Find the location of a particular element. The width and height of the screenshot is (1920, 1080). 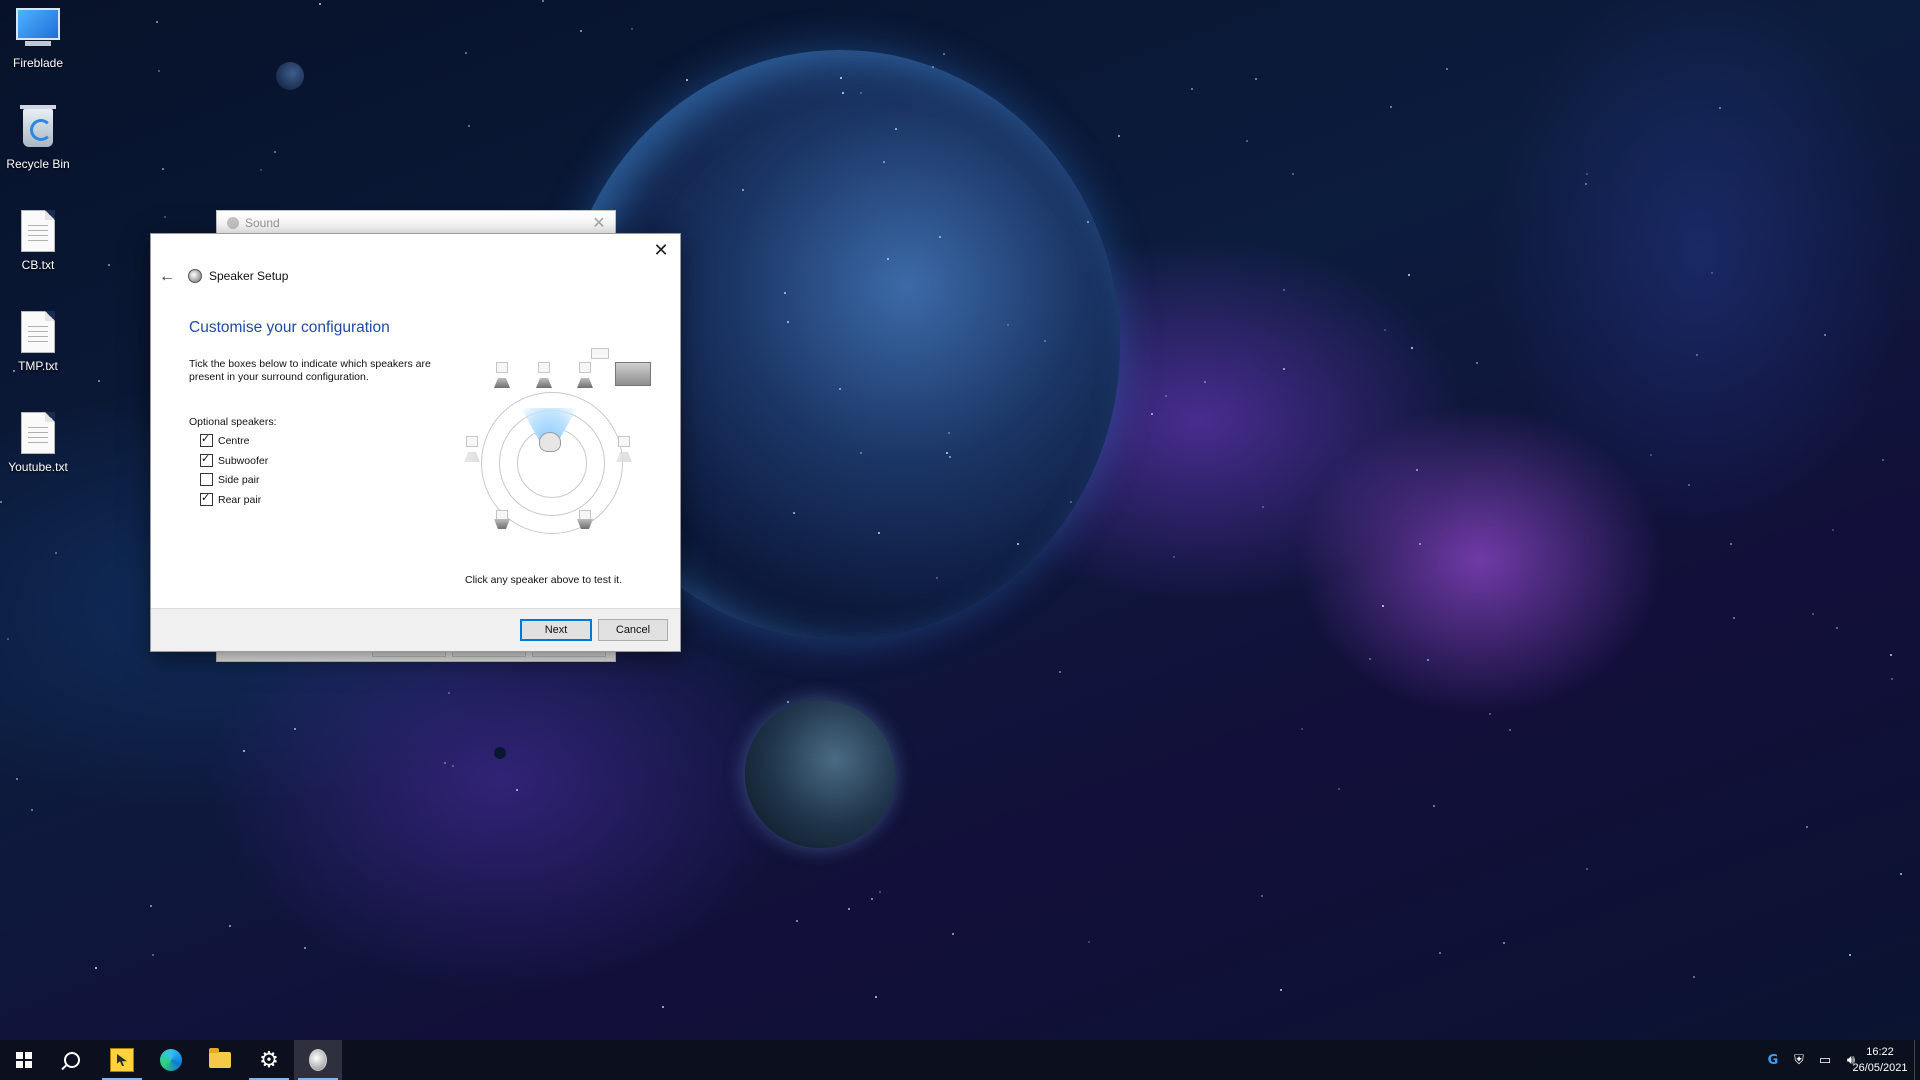

speaker-rear-right is located at coordinates (585, 523).